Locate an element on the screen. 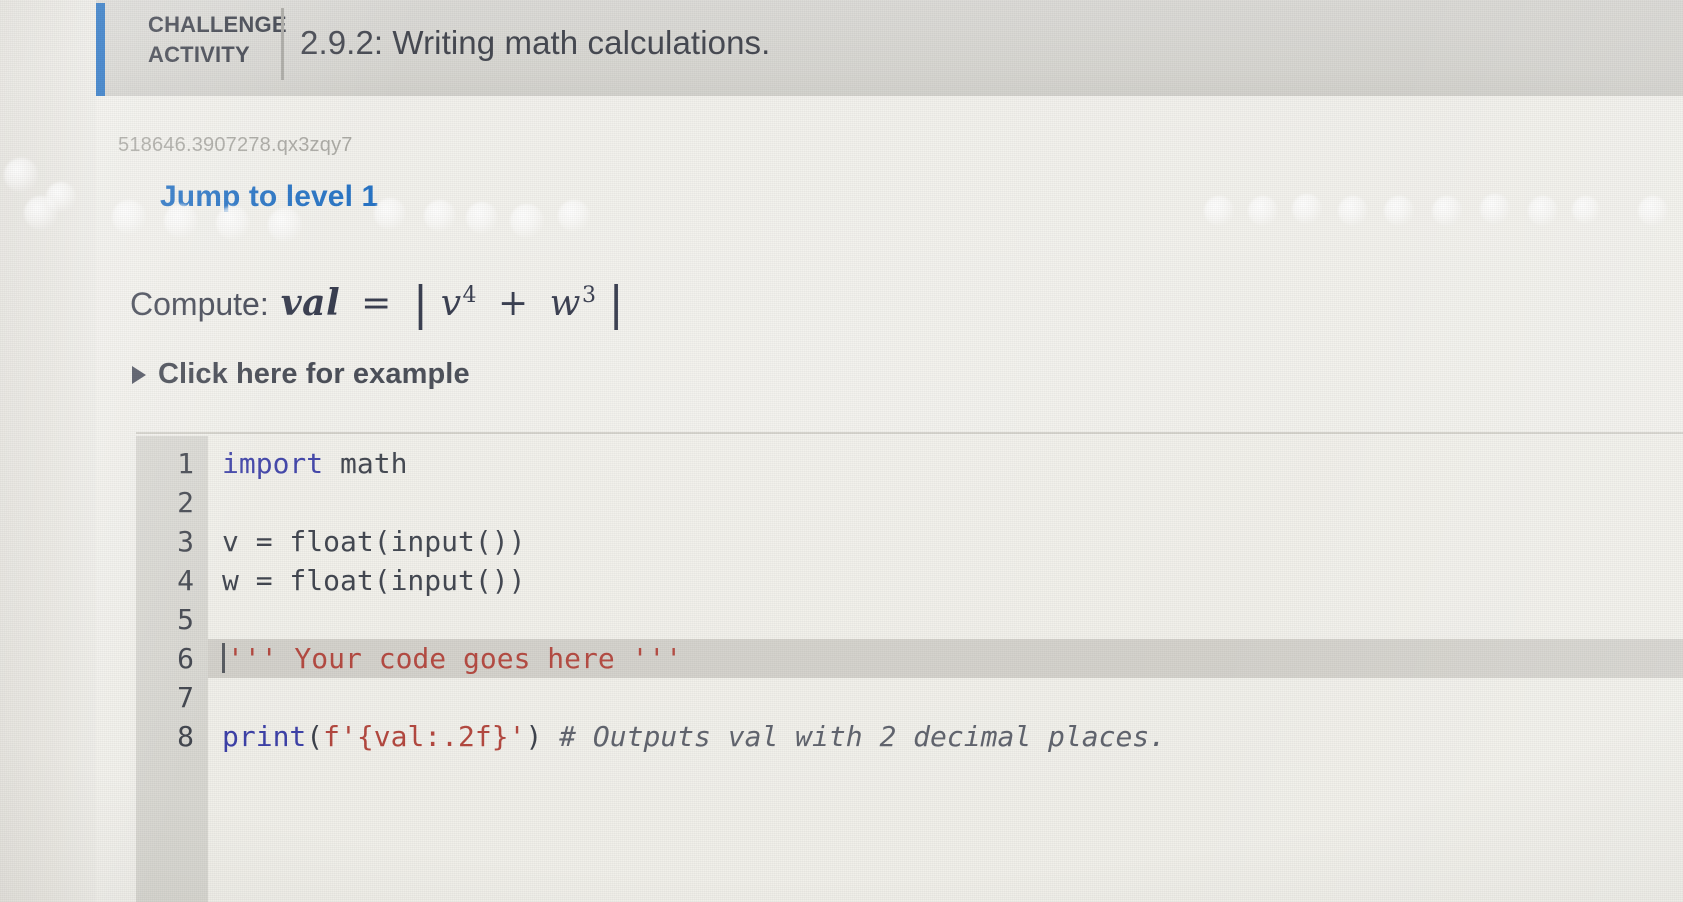 Image resolution: width=1683 pixels, height=902 pixels. code-token: math is located at coordinates (365, 463).